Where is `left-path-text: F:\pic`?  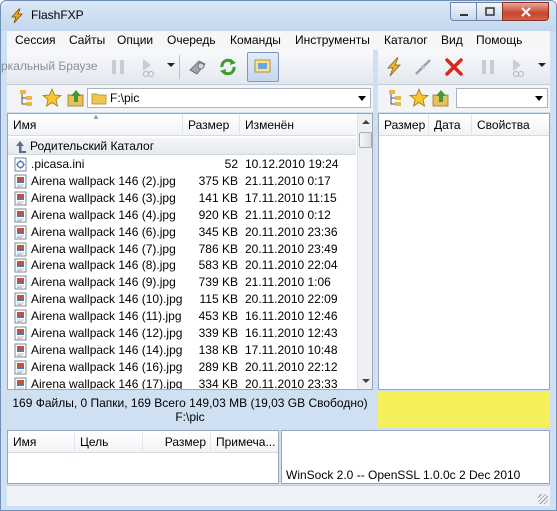 left-path-text: F:\pic is located at coordinates (125, 98).